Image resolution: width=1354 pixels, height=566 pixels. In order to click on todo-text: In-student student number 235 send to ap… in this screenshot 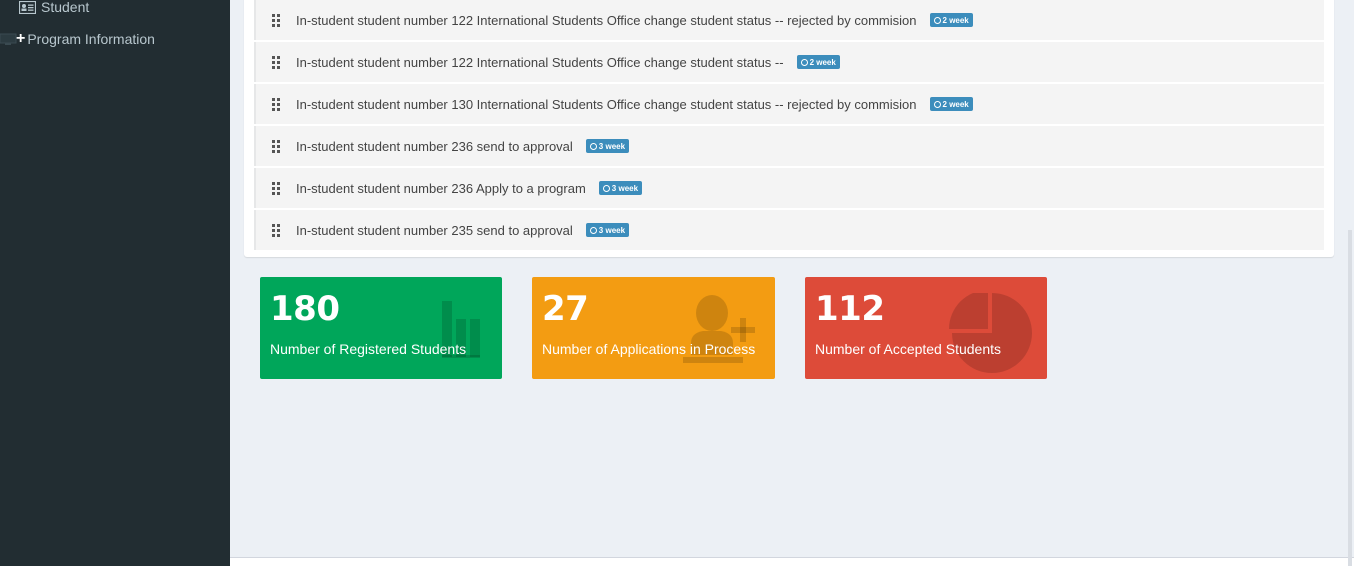, I will do `click(434, 230)`.